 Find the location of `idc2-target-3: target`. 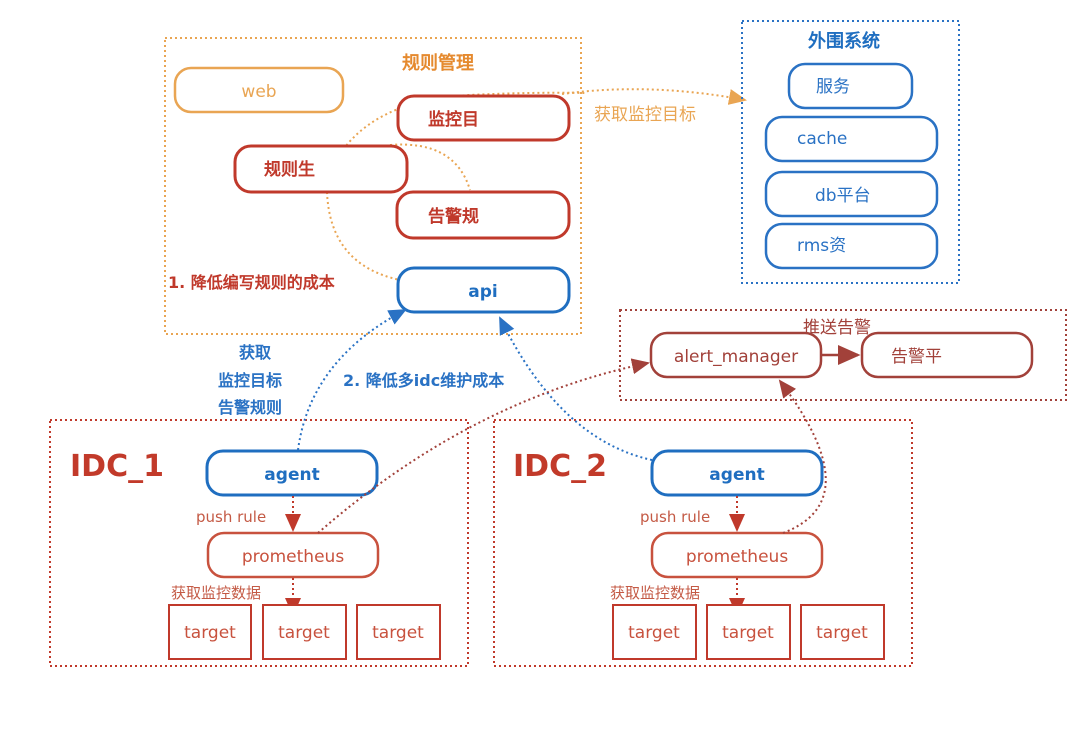

idc2-target-3: target is located at coordinates (842, 632).